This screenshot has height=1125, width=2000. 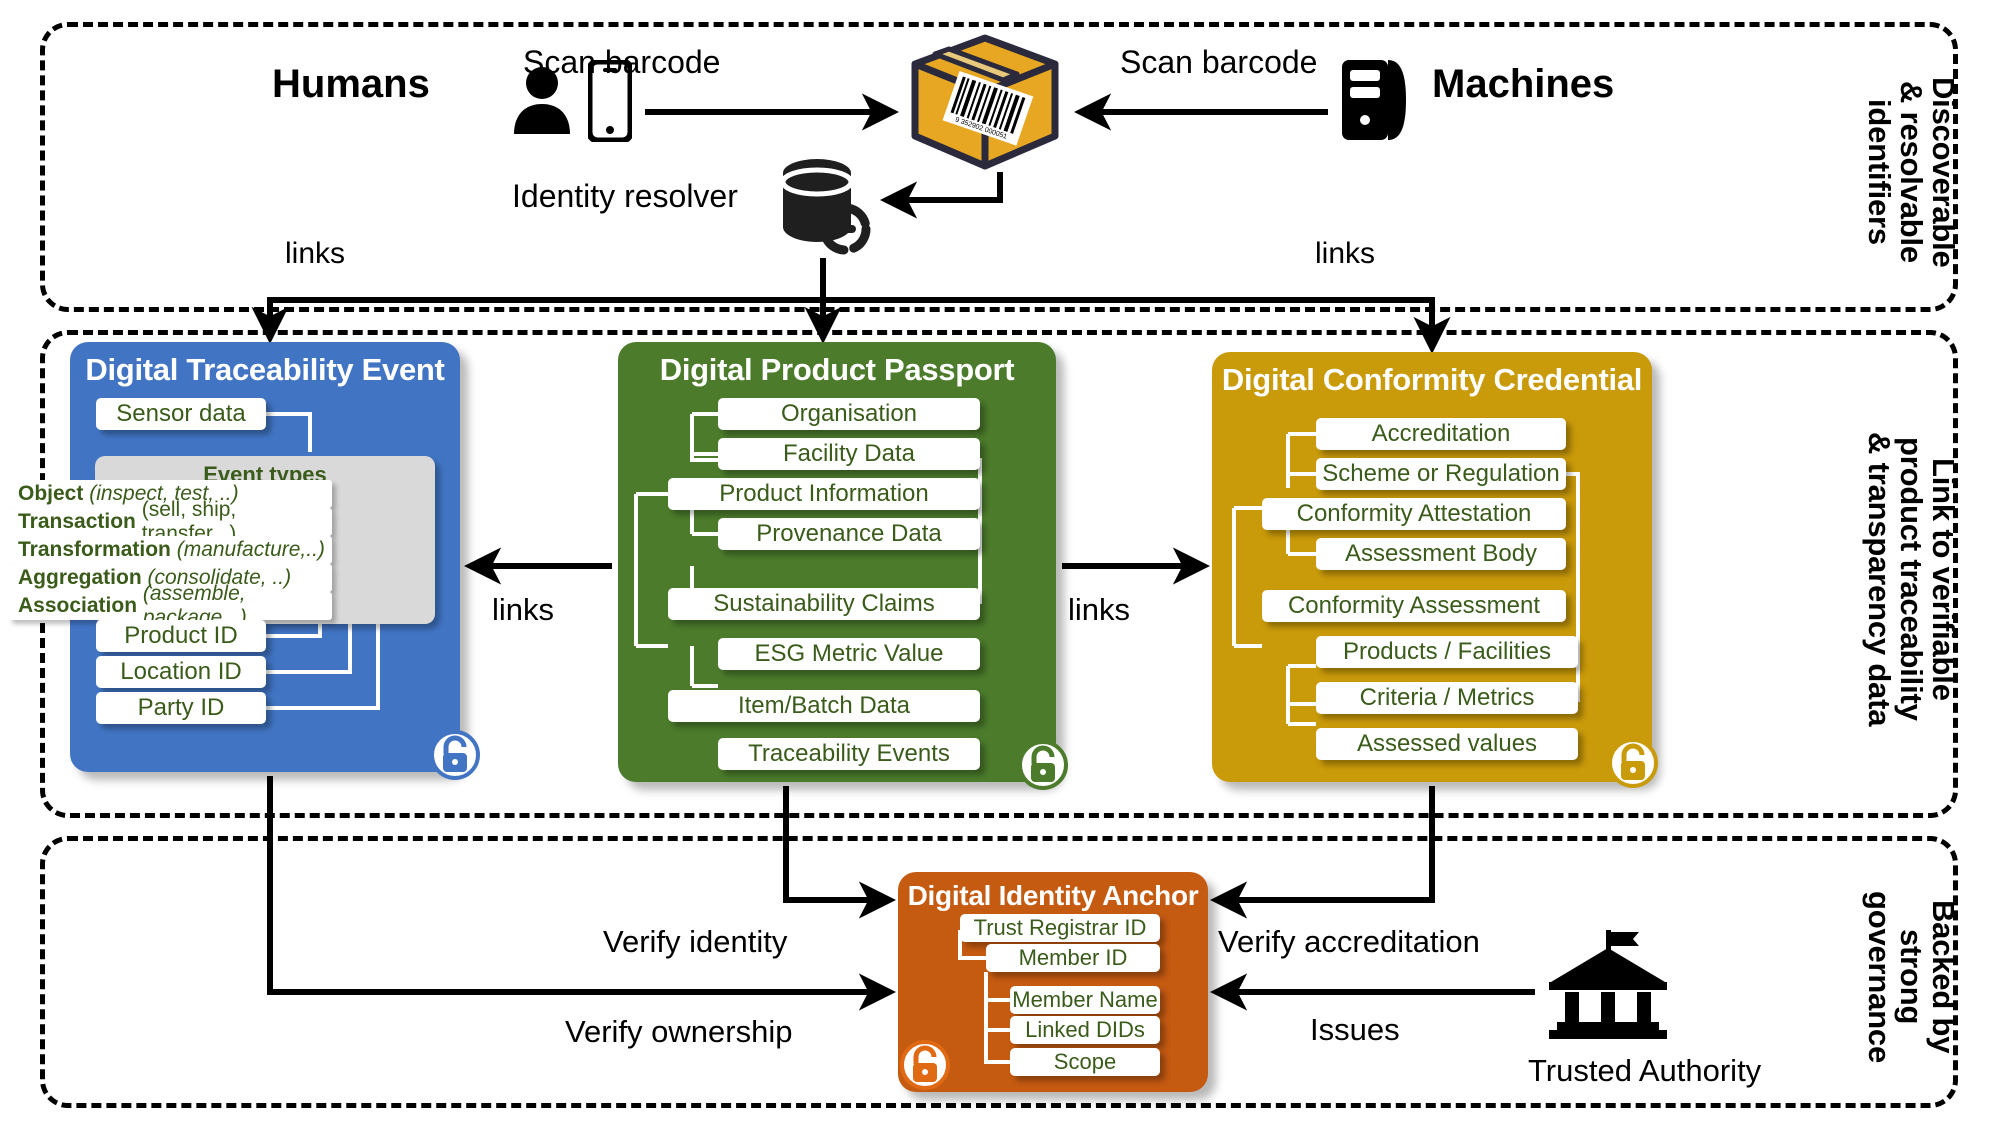 What do you see at coordinates (825, 207) in the screenshot?
I see `database-link-icon` at bounding box center [825, 207].